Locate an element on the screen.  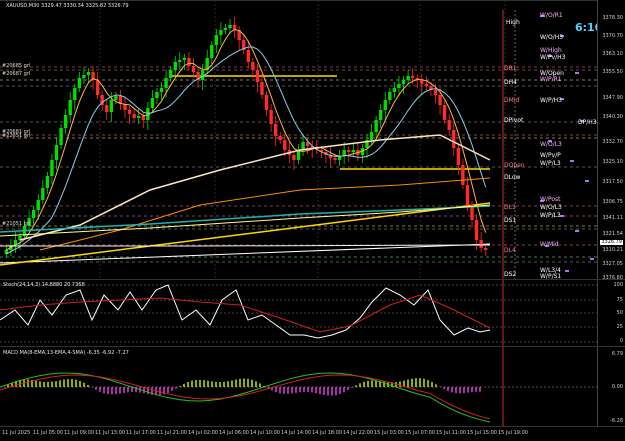
weekly-level-label: DP/H3 is located at coordinates (587, 122).